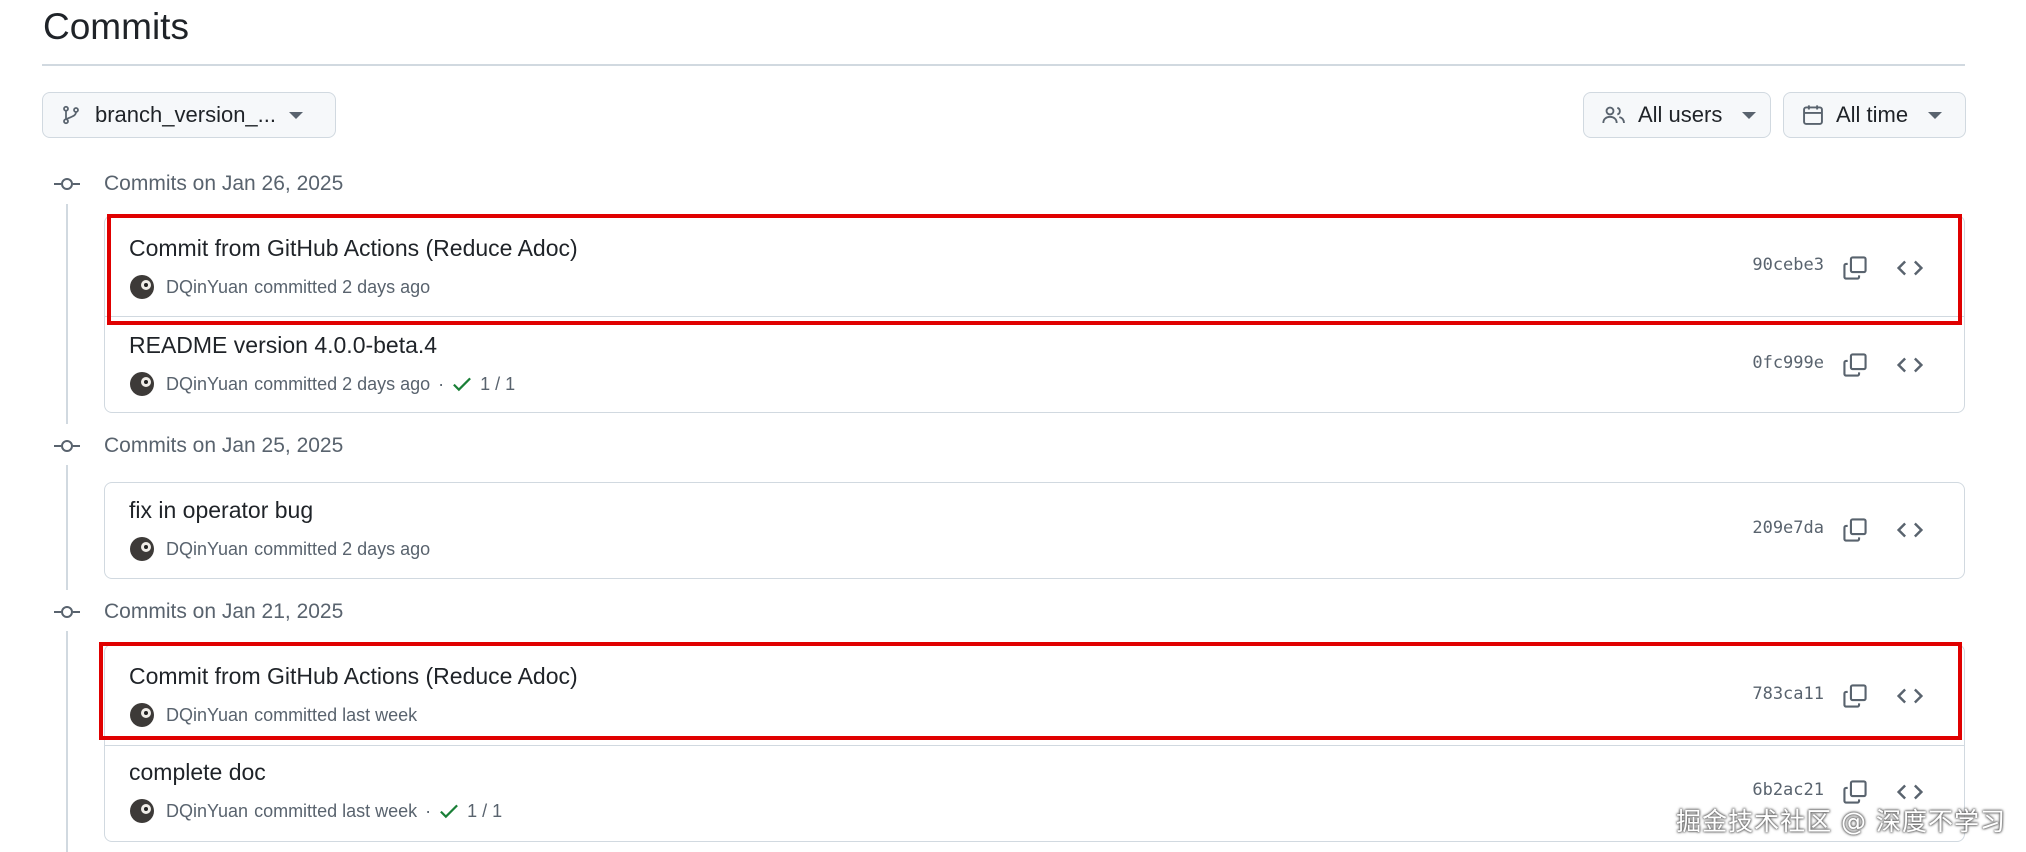 Image resolution: width=2026 pixels, height=852 pixels. What do you see at coordinates (1614, 115) in the screenshot?
I see `people-icon` at bounding box center [1614, 115].